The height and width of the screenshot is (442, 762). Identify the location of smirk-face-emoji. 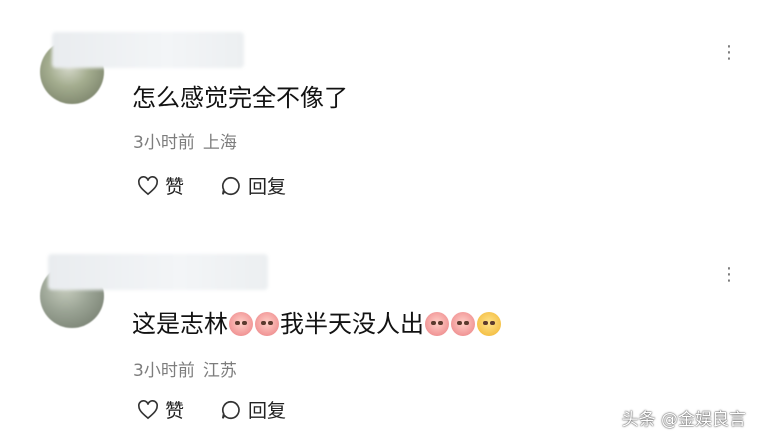
(489, 324).